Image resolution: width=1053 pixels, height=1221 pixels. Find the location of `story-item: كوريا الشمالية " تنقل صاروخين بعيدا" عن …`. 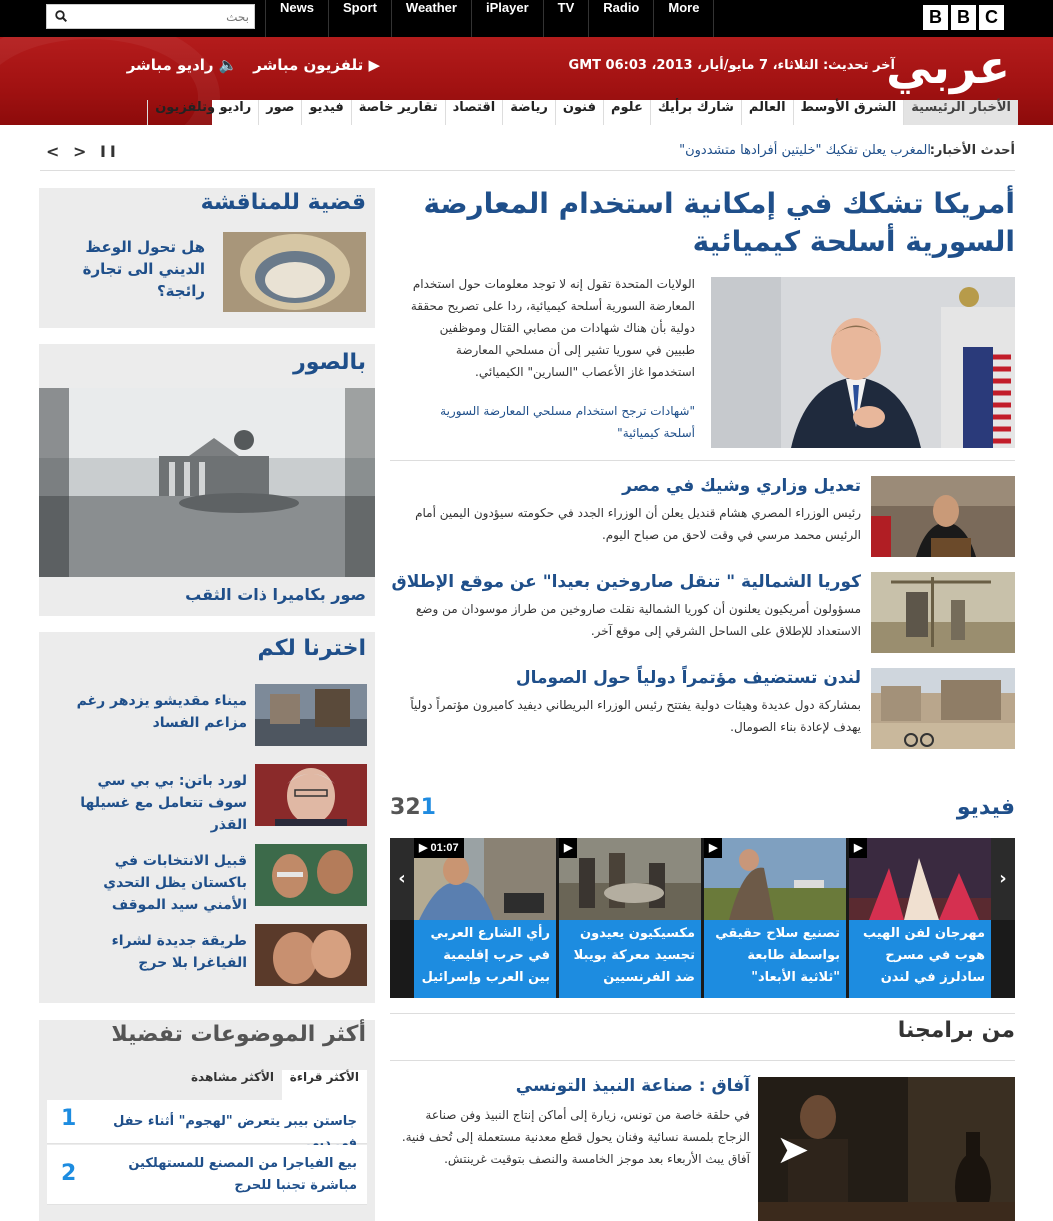

story-item: كوريا الشمالية " تنقل صاروخين بعيدا" عن … is located at coordinates (702, 614).